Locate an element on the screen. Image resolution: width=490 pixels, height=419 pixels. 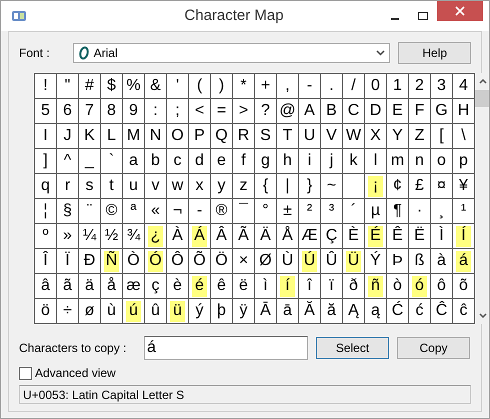
character-cell: > is located at coordinates (243, 111).